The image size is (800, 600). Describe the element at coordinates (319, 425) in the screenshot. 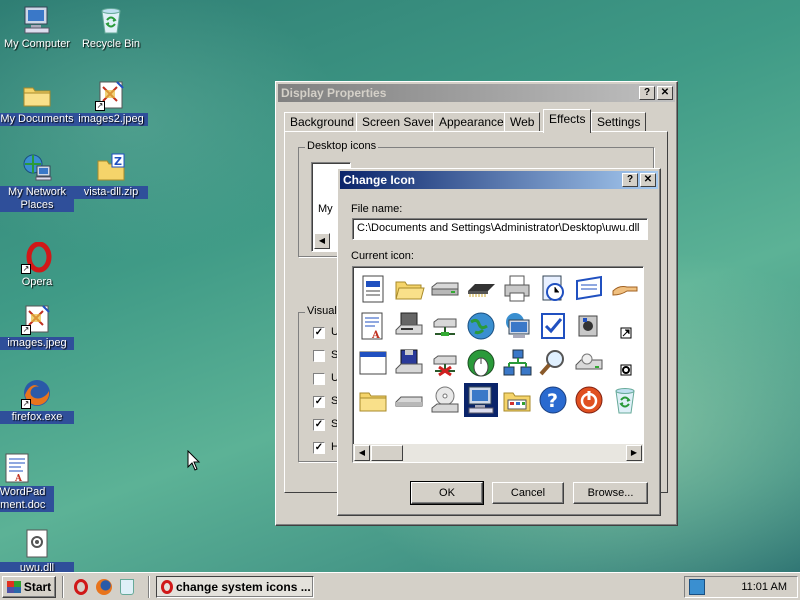

I see `effect-checkbox-5: ✓` at that location.